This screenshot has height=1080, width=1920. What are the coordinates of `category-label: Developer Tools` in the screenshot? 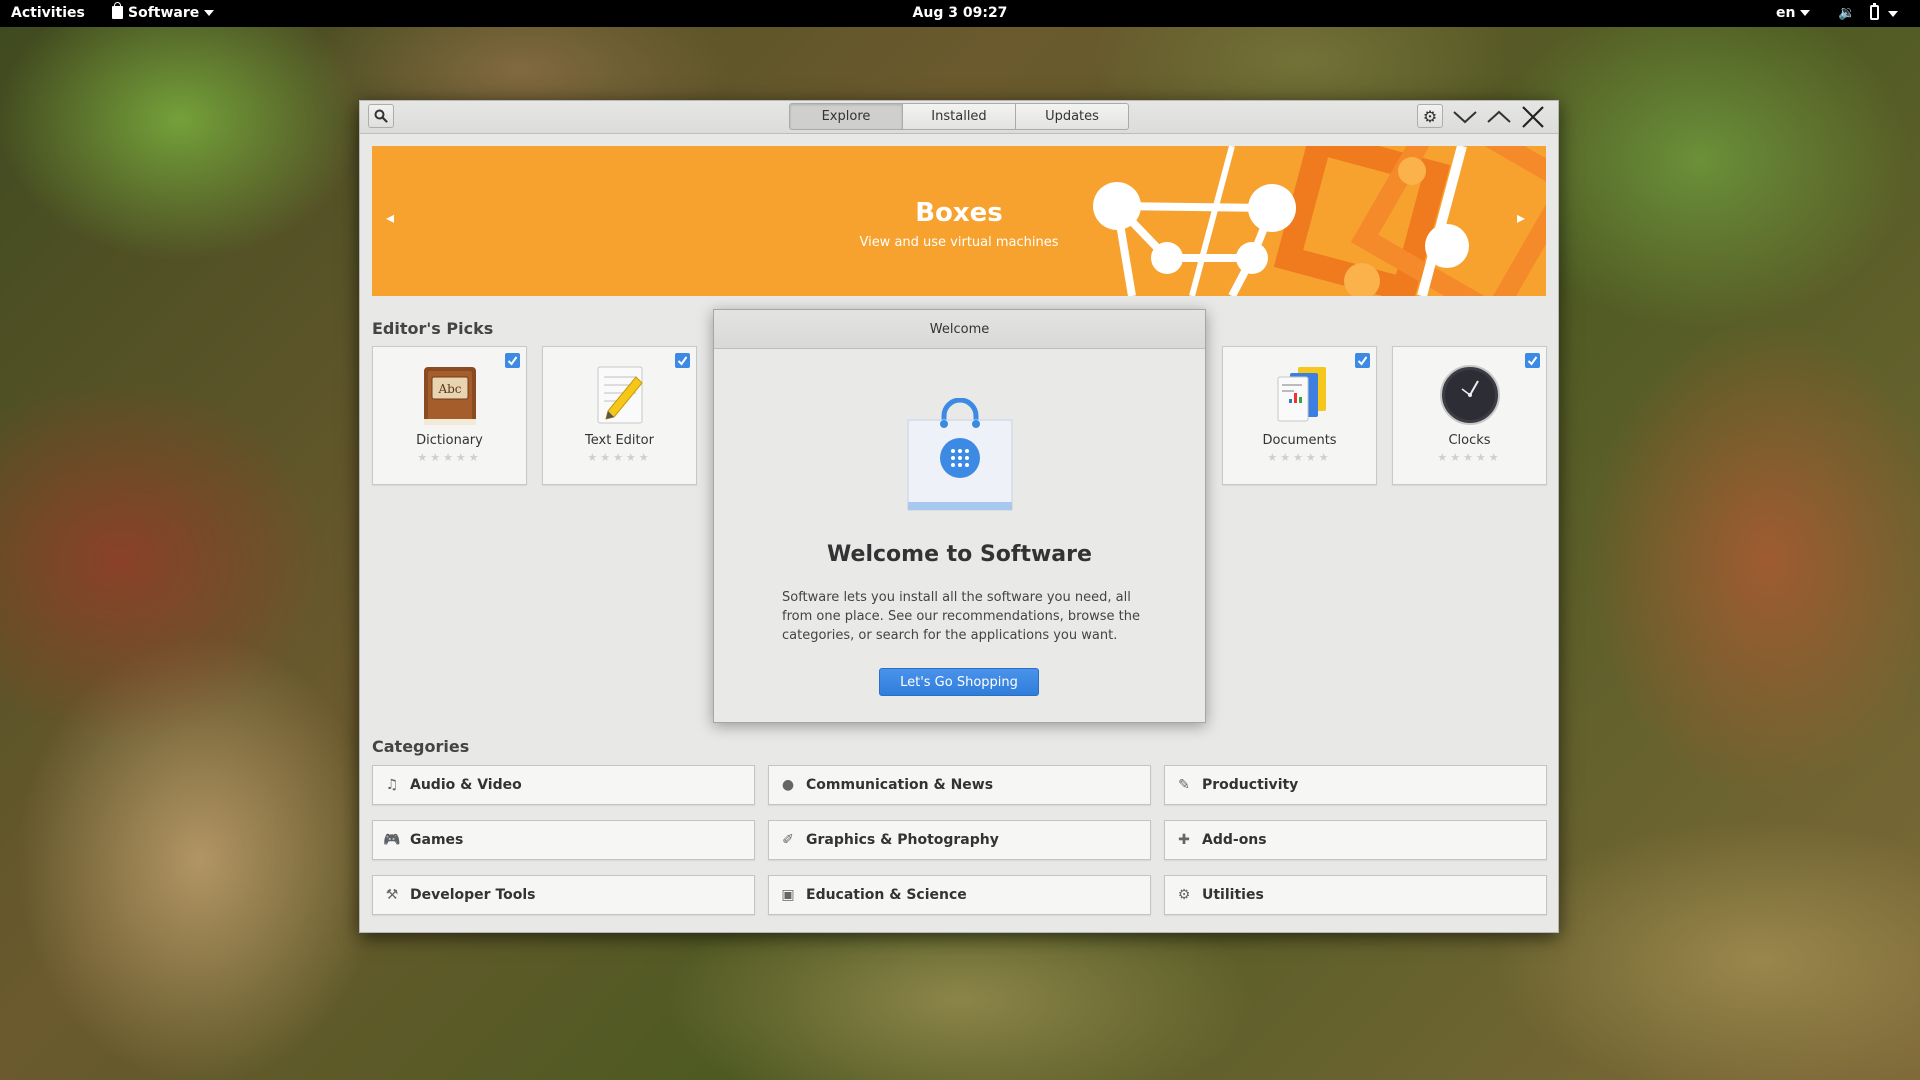 It's located at (473, 895).